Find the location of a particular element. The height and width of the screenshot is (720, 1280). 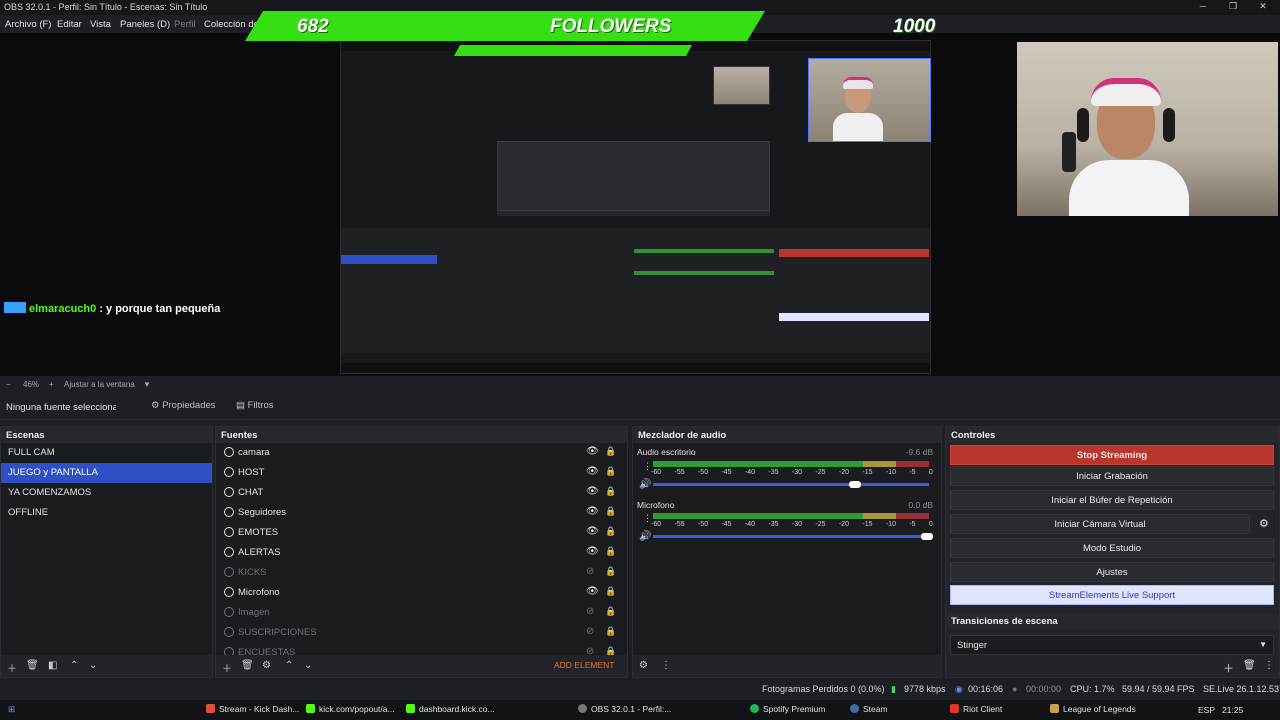

taskbar-app: Steam is located at coordinates (869, 709).